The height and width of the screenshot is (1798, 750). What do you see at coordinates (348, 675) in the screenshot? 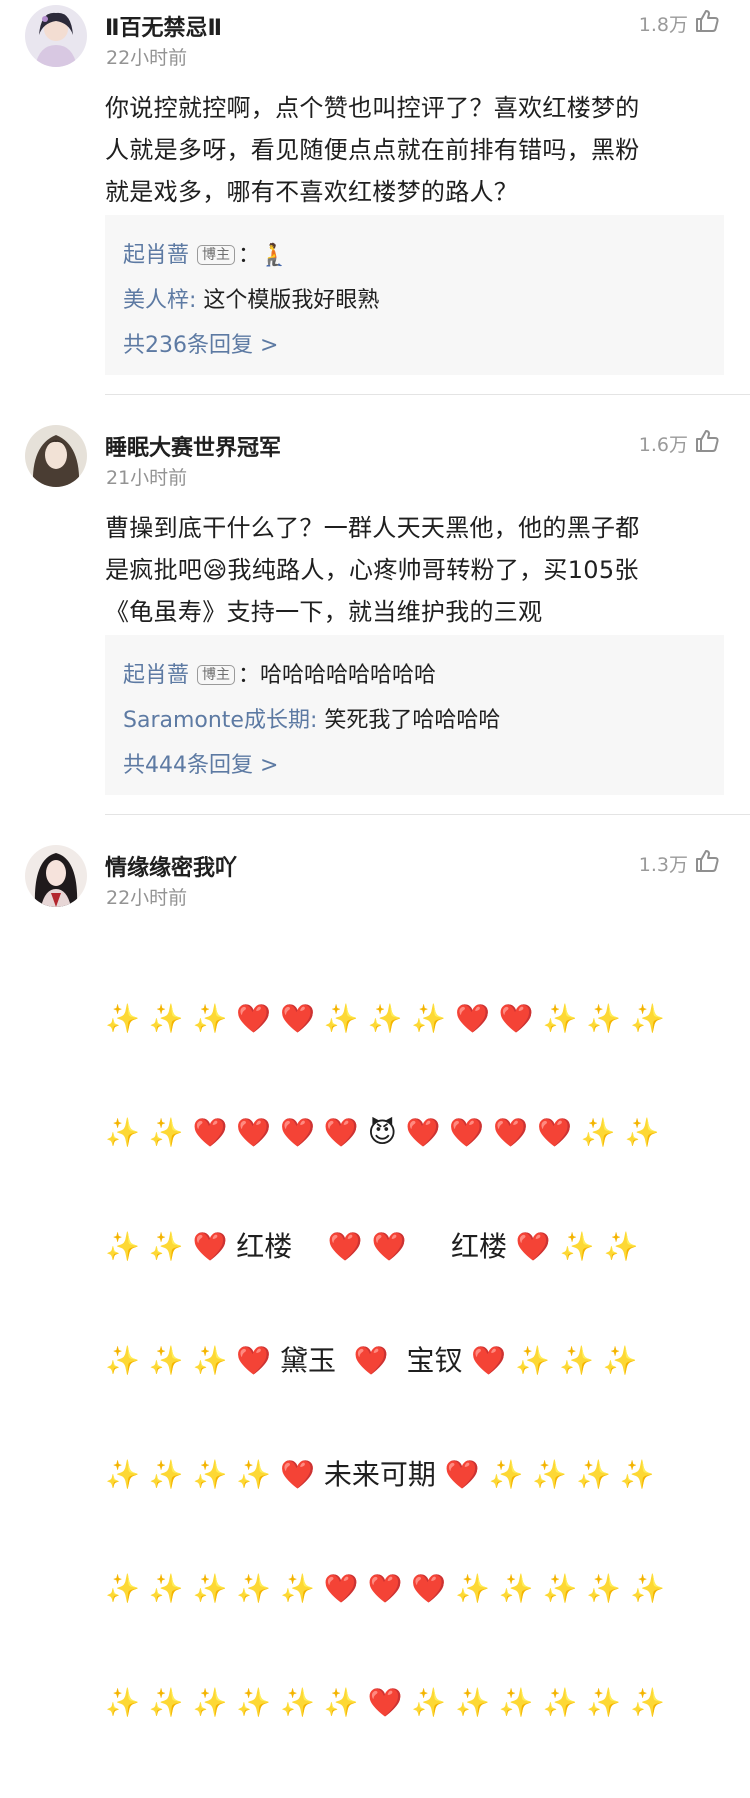
I see `reply-content: 哈哈哈哈哈哈哈哈` at bounding box center [348, 675].